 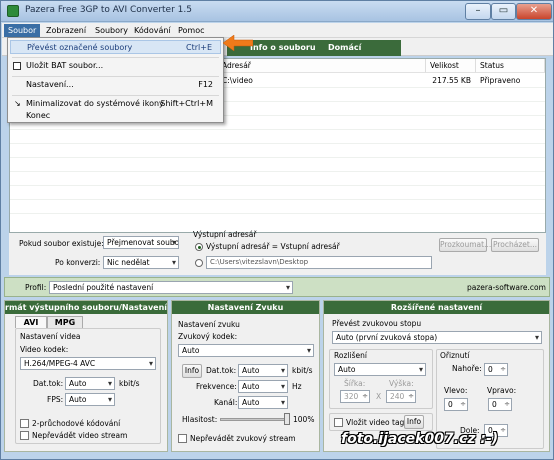 I want to click on radio-same-dir, so click(x=199, y=247).